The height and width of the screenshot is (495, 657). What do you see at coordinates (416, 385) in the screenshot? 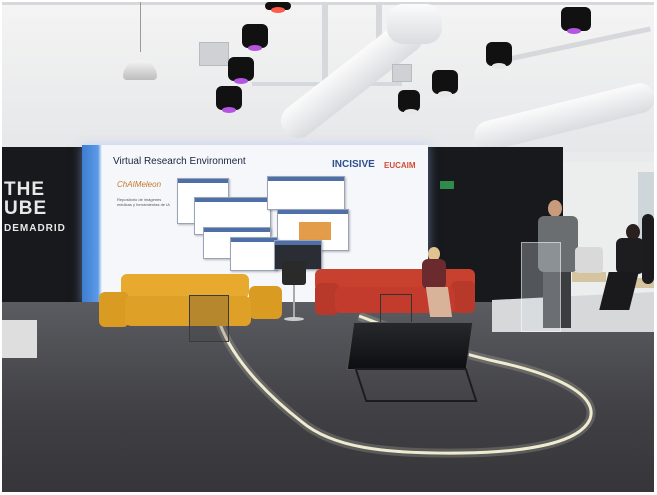
I see `monitor-stand` at bounding box center [416, 385].